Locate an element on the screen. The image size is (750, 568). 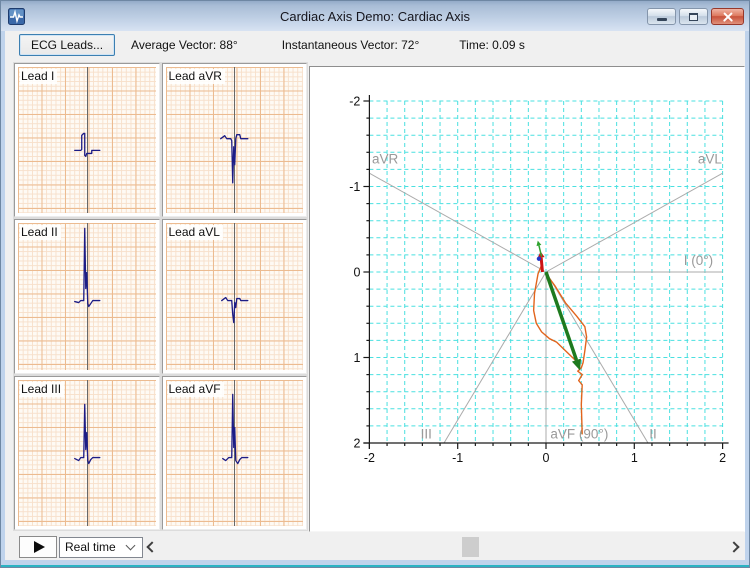
lead-axis-label: aVL is located at coordinates (710, 158).